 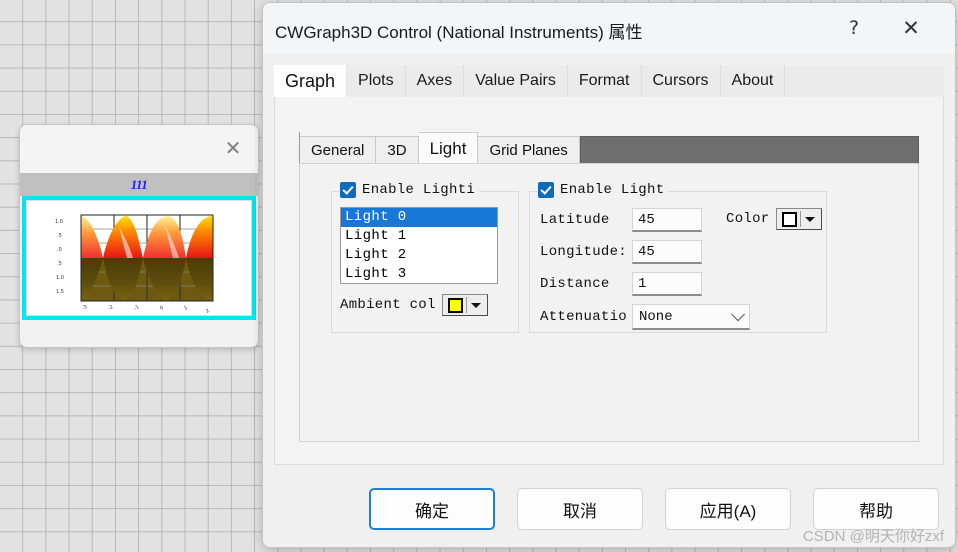 I want to click on latitude-label: Latitude, so click(x=575, y=220).